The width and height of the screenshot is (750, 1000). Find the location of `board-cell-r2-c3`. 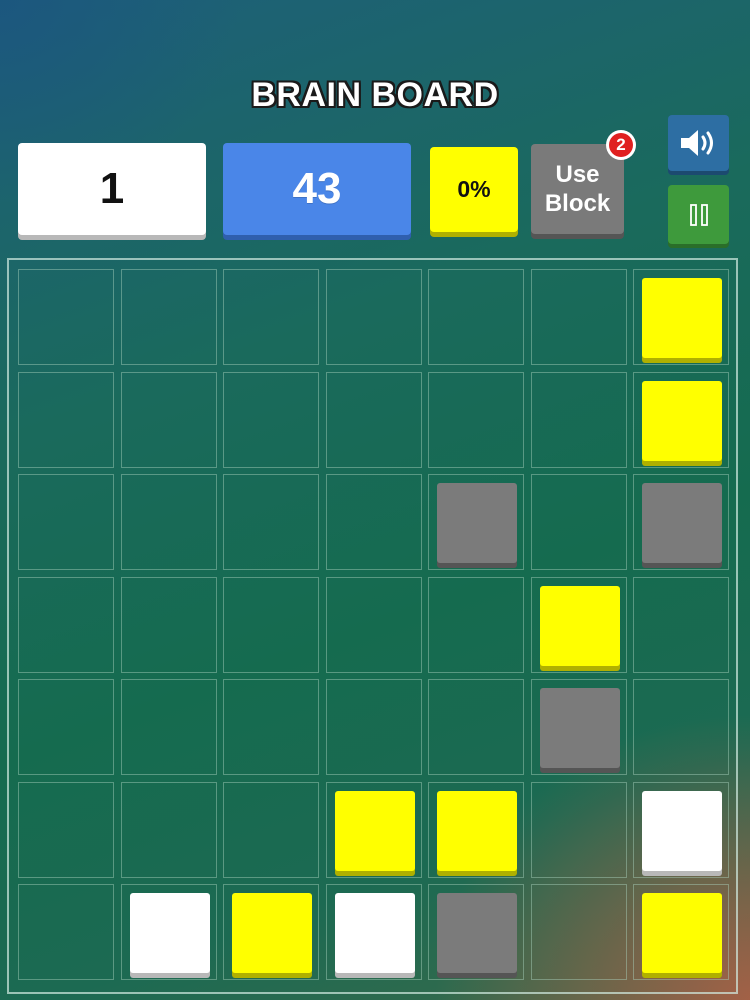

board-cell-r2-c3 is located at coordinates (271, 419).